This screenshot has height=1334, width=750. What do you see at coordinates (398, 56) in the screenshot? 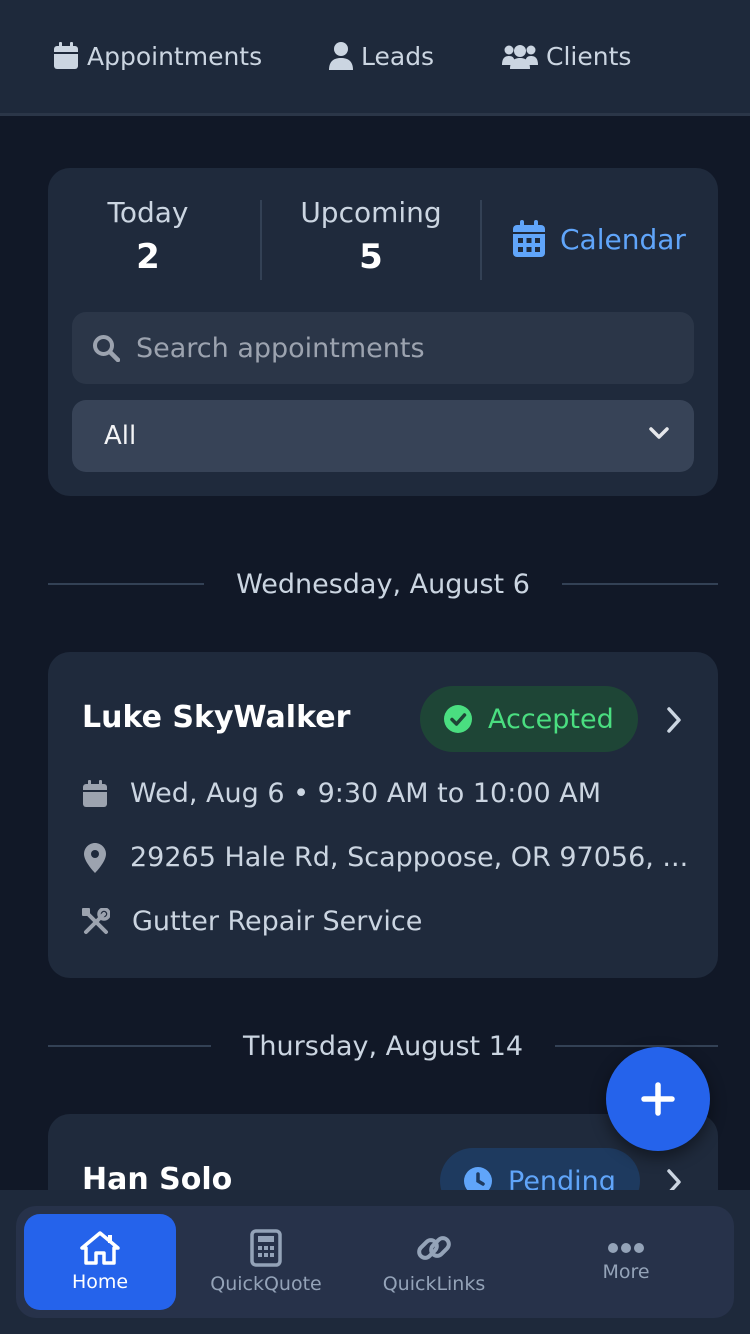
I see `nav-leads-label: Leads` at bounding box center [398, 56].